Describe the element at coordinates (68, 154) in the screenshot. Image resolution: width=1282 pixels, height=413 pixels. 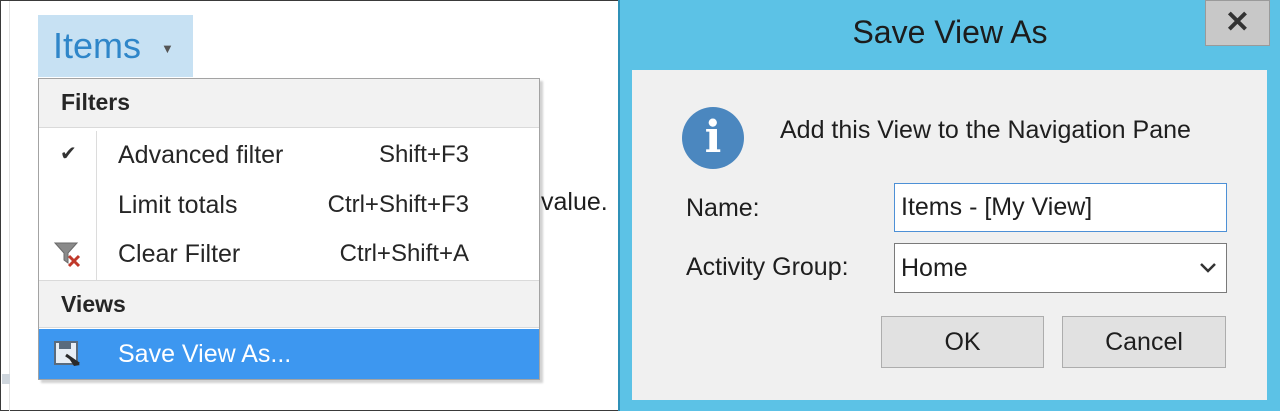
I see `check-icon: ✔` at that location.